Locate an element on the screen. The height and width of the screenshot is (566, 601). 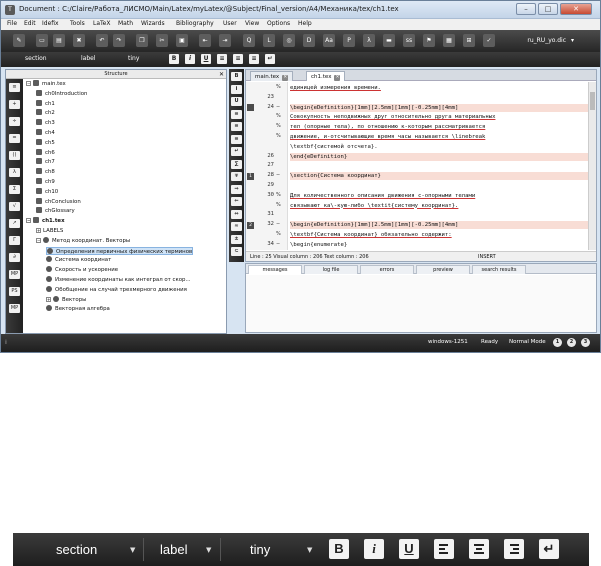
close-file-icon: ✖ is located at coordinates (79, 40).